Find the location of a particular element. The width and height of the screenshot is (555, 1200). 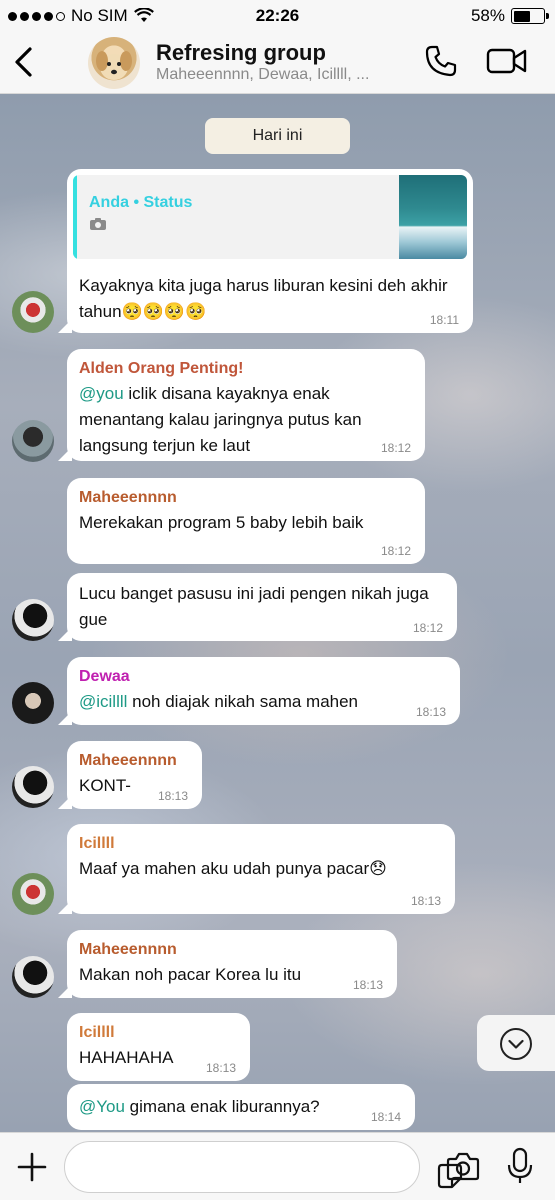

group-title: Refresing group is located at coordinates (241, 53).